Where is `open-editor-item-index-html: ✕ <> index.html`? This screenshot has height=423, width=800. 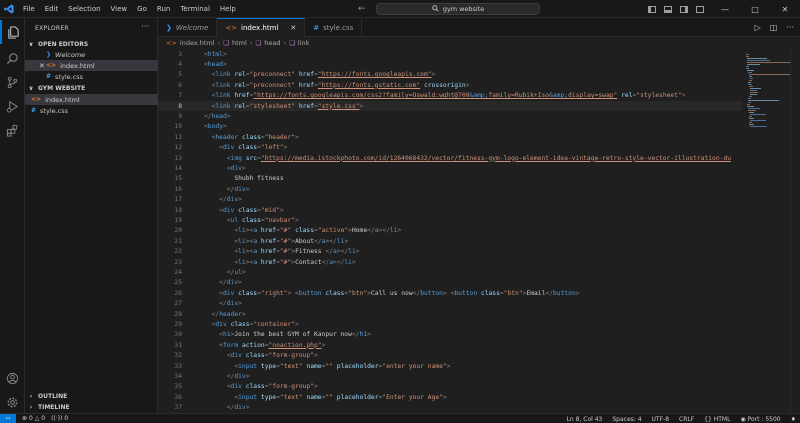
open-editor-item-index-html: ✕ <> index.html is located at coordinates (91, 65).